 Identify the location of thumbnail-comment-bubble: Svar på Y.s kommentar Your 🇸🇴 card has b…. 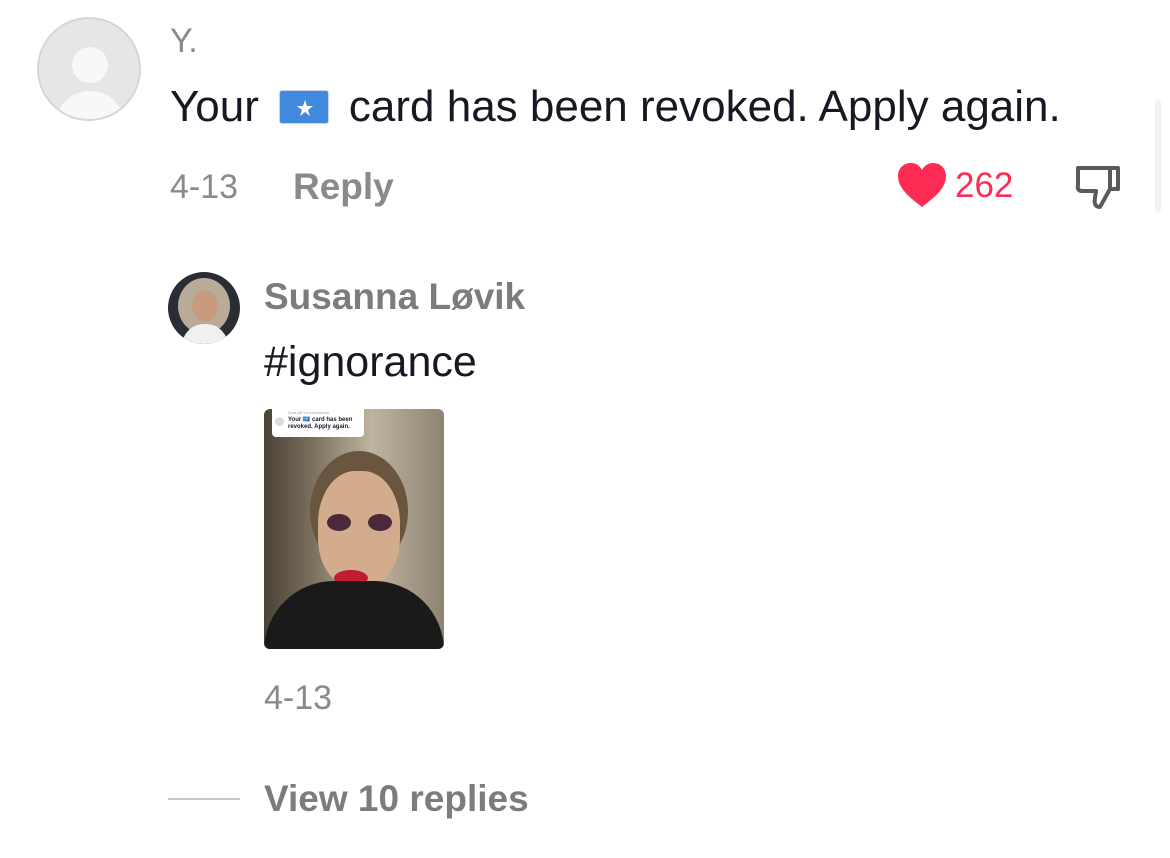
(318, 423).